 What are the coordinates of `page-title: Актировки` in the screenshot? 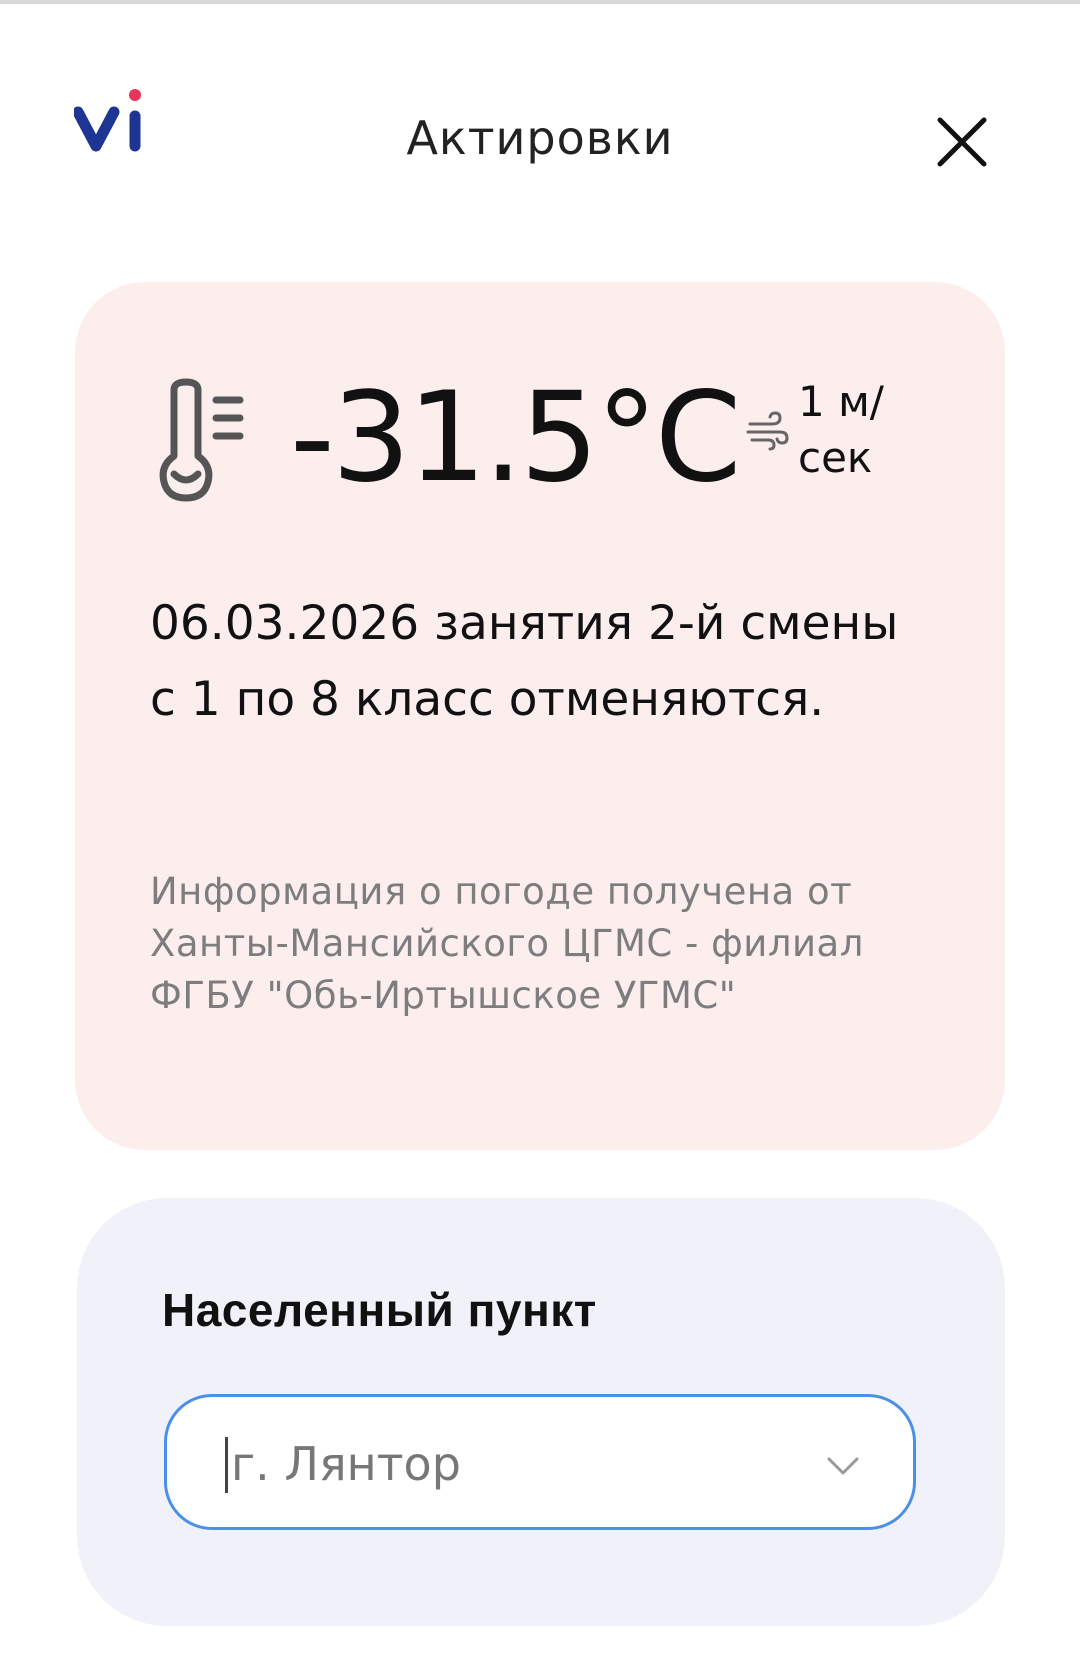 It's located at (540, 138).